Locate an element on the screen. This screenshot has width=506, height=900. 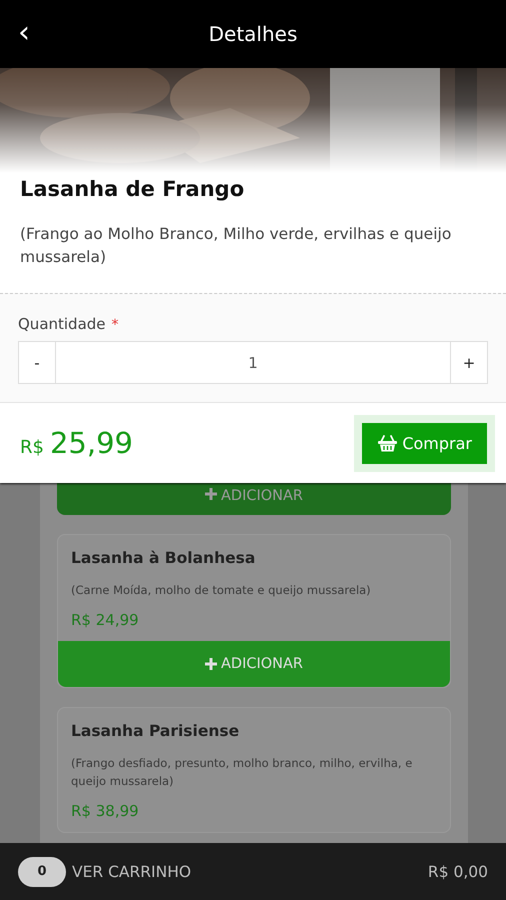
screen-title: Detalhes is located at coordinates (253, 34).